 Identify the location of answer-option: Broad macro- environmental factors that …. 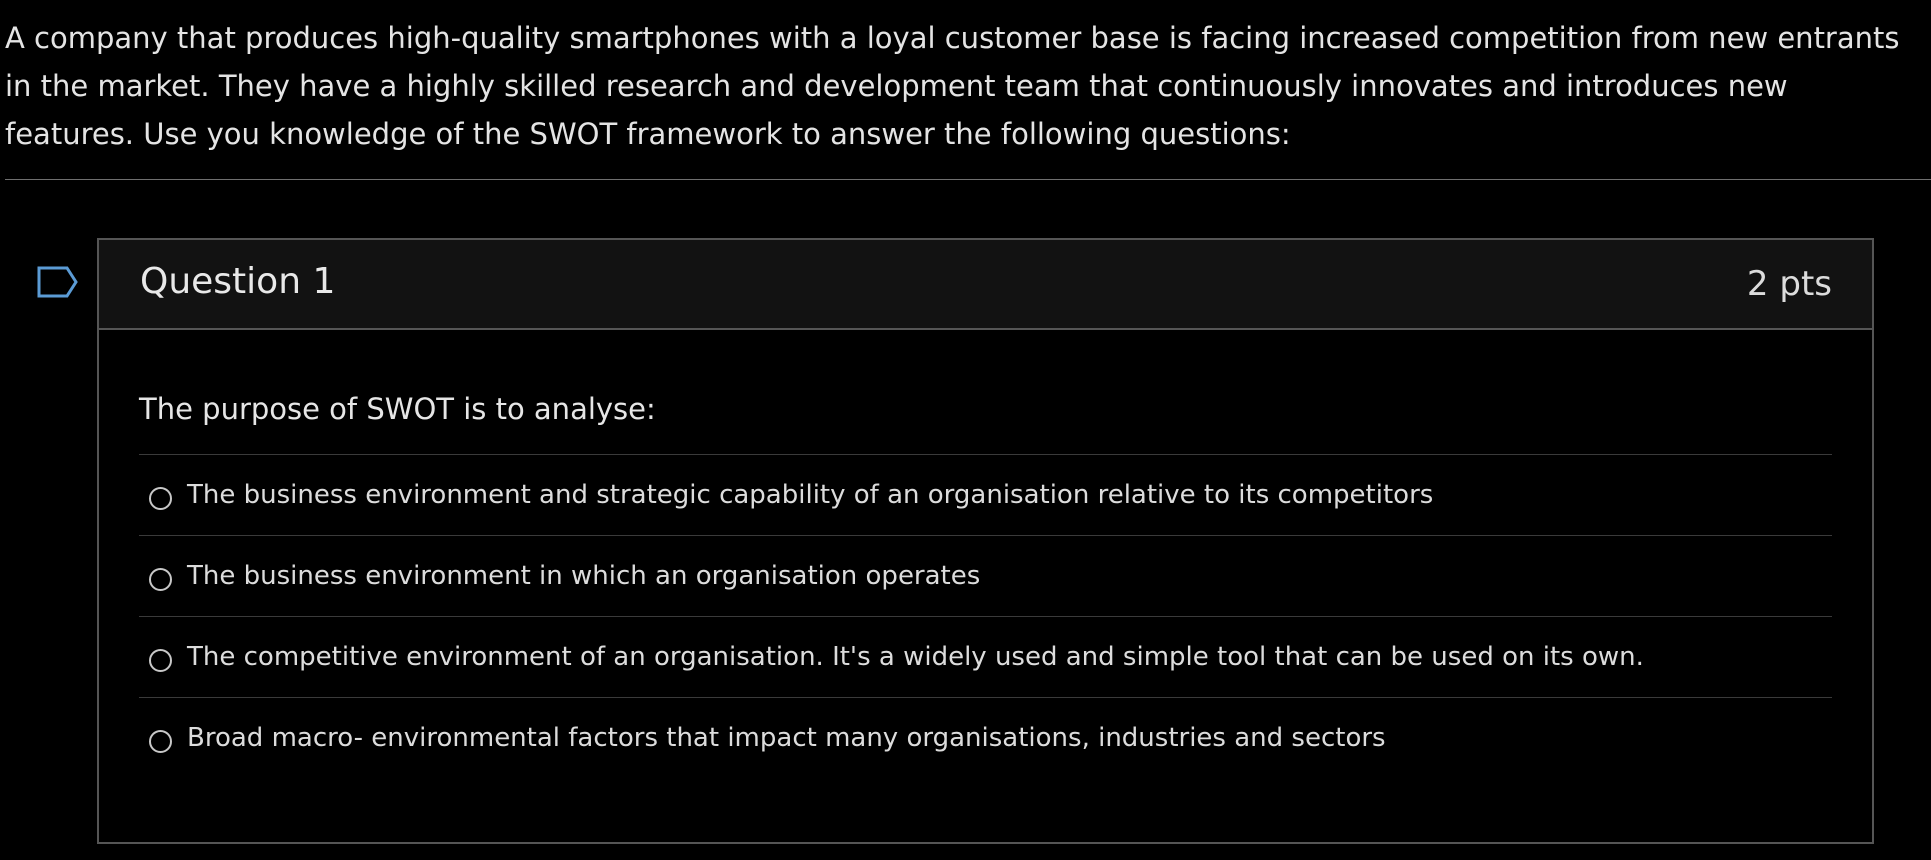
(985, 738).